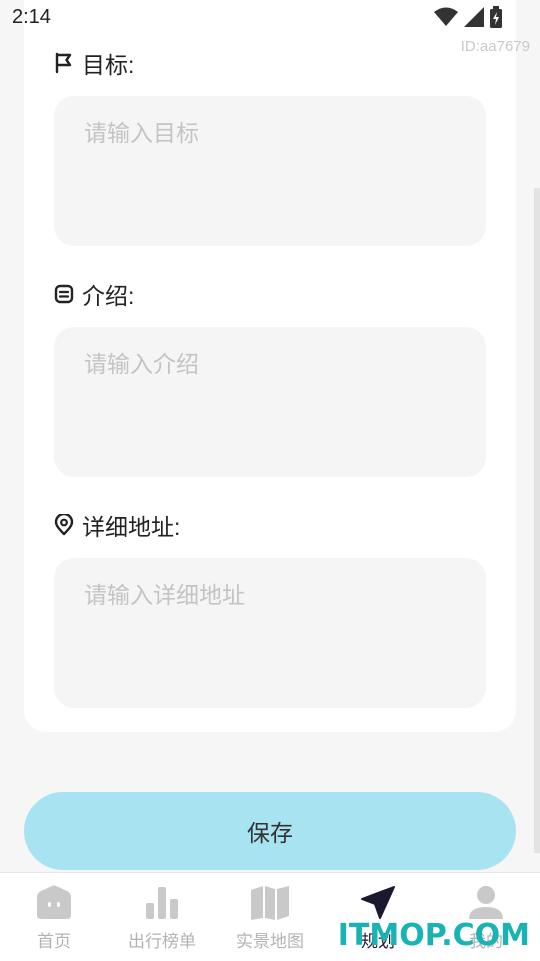 Image resolution: width=540 pixels, height=961 pixels. I want to click on nav-item-map: 实景地图, so click(270, 917).